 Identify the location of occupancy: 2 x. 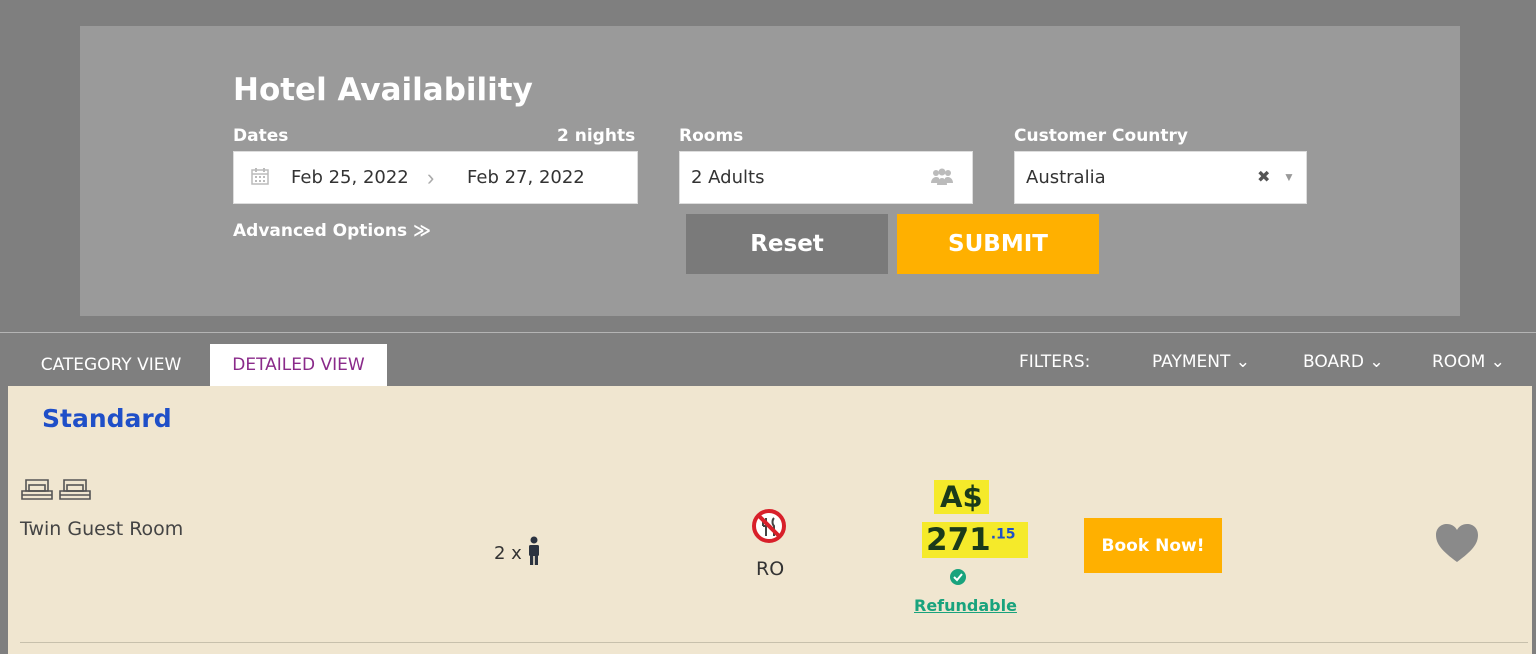
(518, 553).